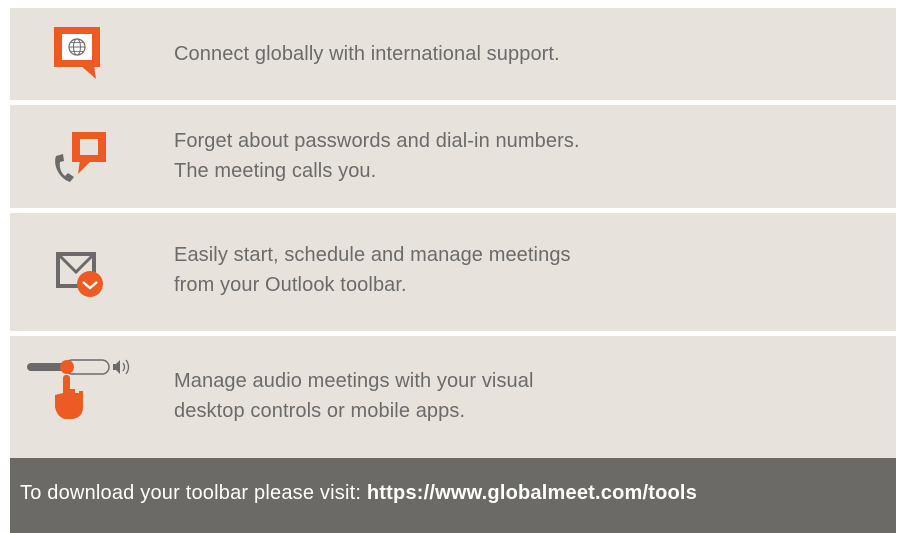 The image size is (903, 533). I want to click on feature-line: from your Outlook toolbar., so click(290, 285).